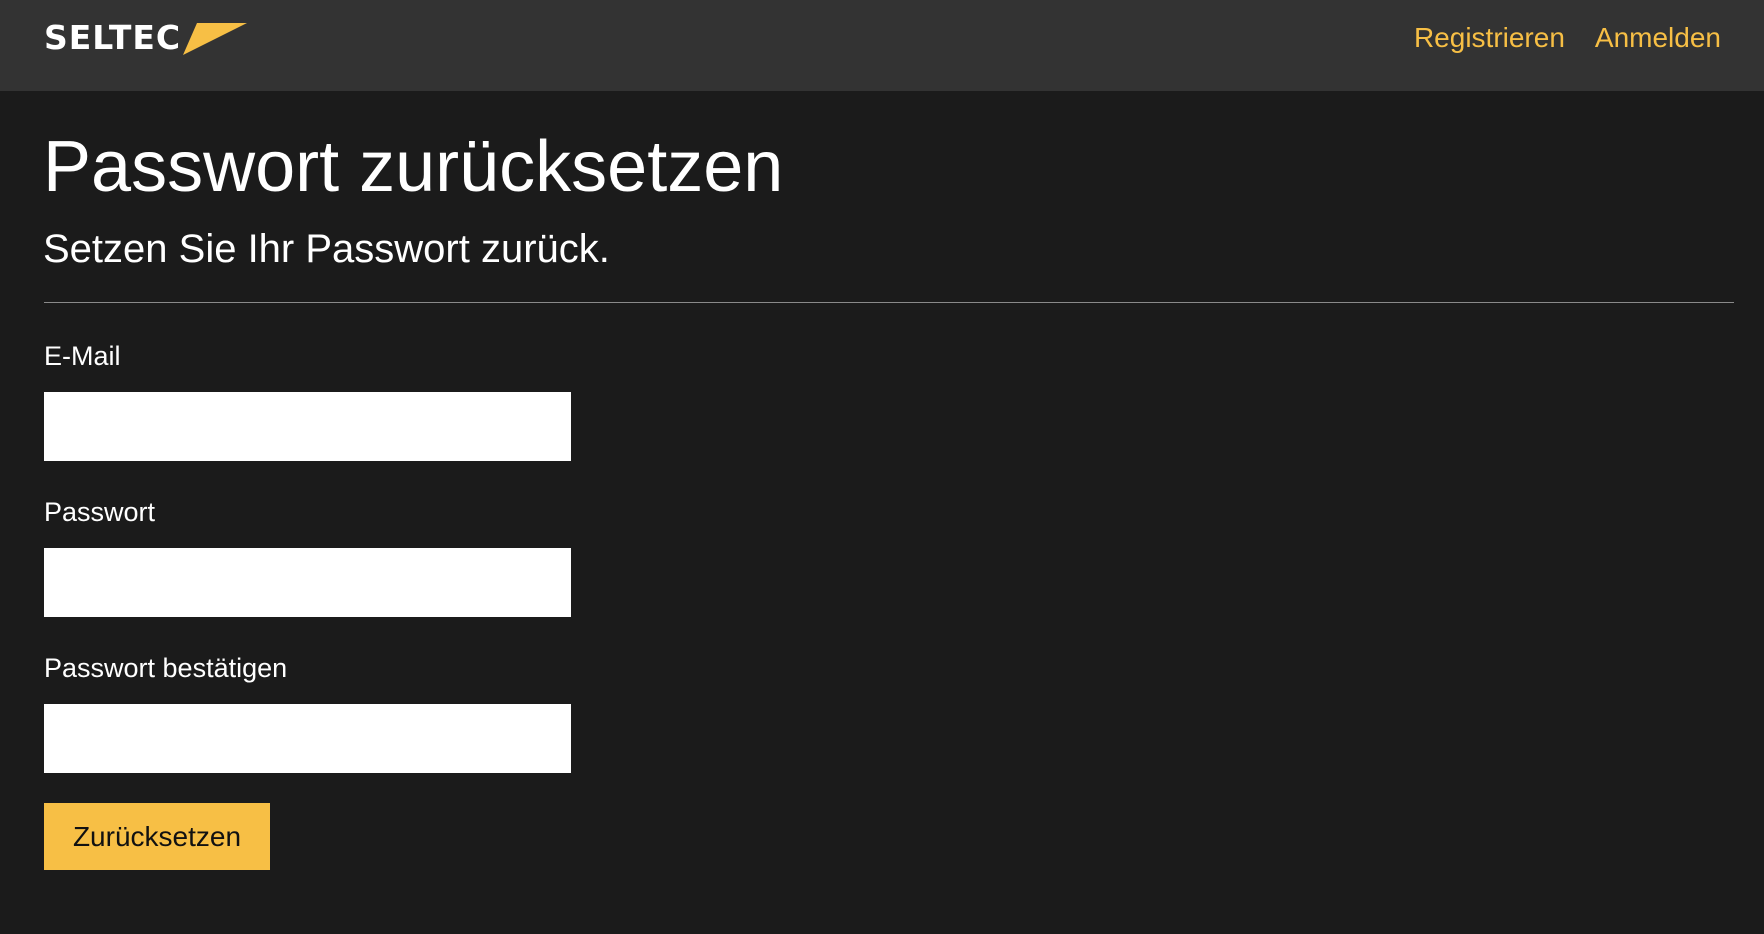 The height and width of the screenshot is (934, 1764). Describe the element at coordinates (1658, 38) in the screenshot. I see `login-link: Anmelden` at that location.